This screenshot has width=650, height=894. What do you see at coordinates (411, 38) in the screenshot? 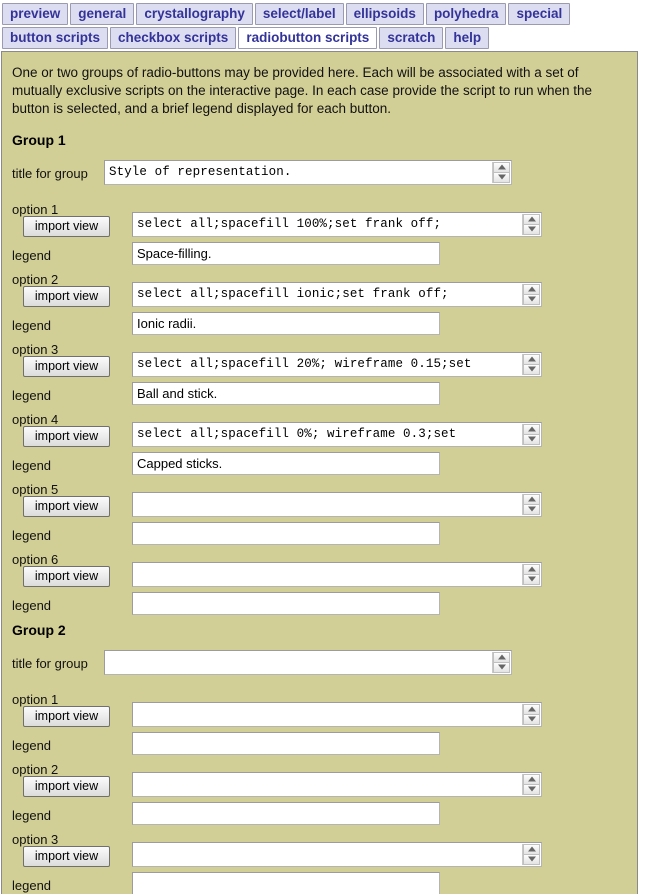
I see `tab-scratch: scratch` at bounding box center [411, 38].